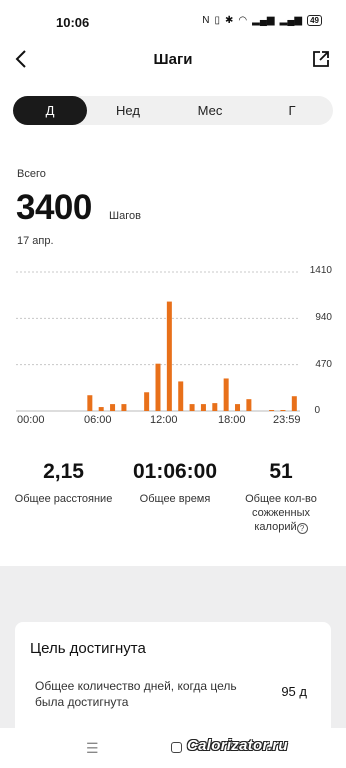 This screenshot has height=768, width=346. Describe the element at coordinates (92, 748) in the screenshot. I see `menu-icon: ☰` at that location.